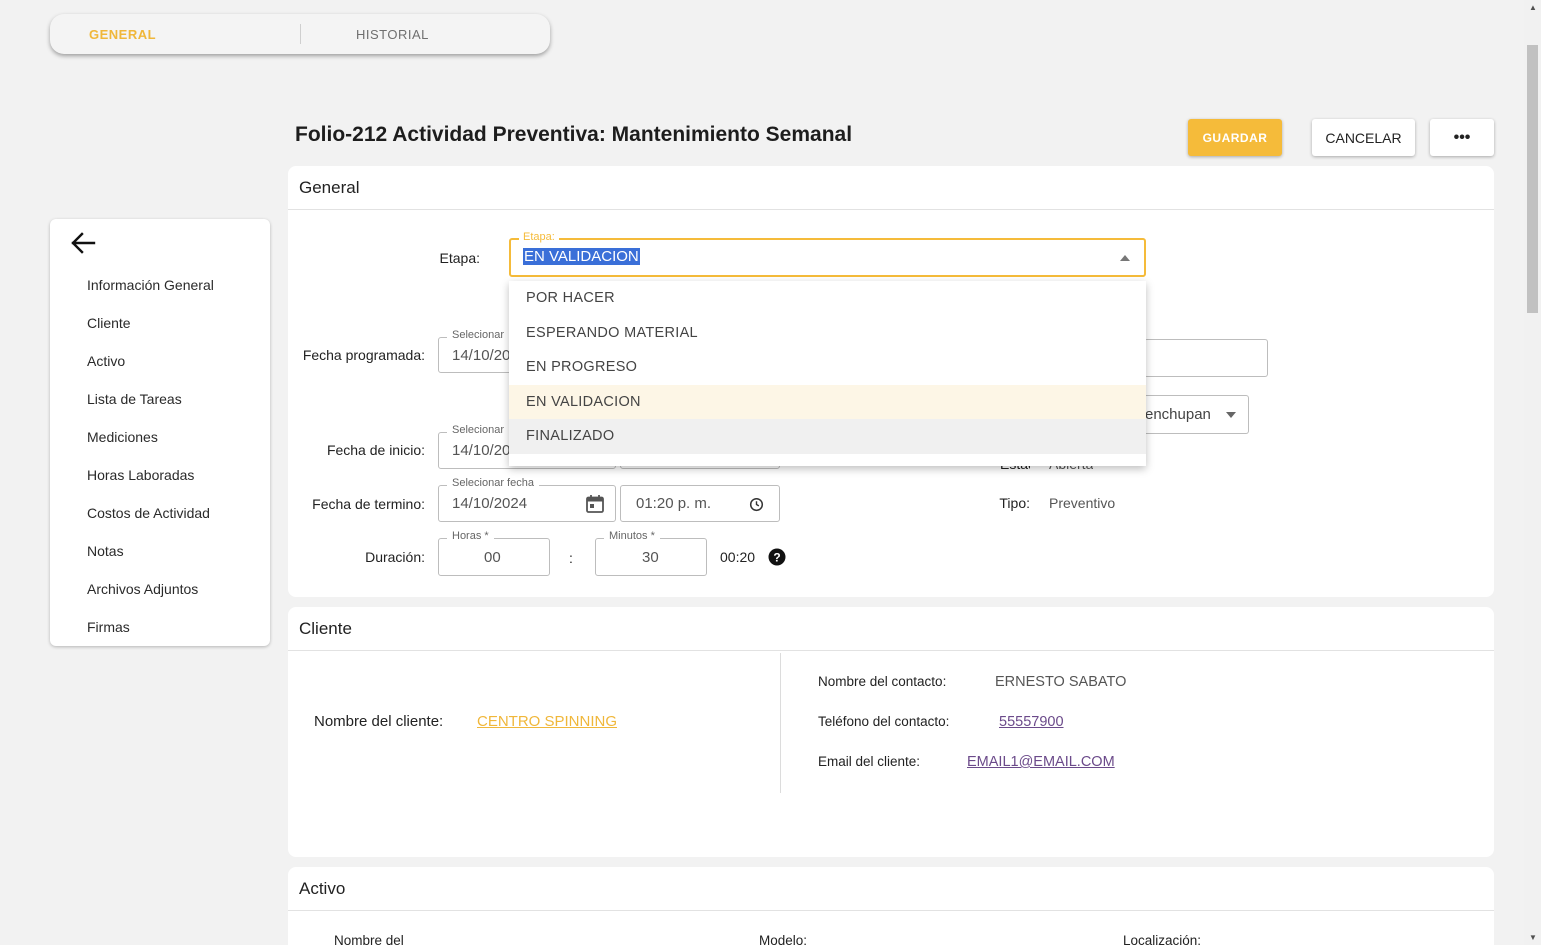 The height and width of the screenshot is (945, 1541). I want to click on email-label: Email del cliente:, so click(869, 761).